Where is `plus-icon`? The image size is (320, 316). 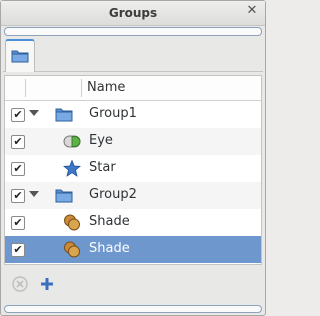
plus-icon is located at coordinates (47, 284).